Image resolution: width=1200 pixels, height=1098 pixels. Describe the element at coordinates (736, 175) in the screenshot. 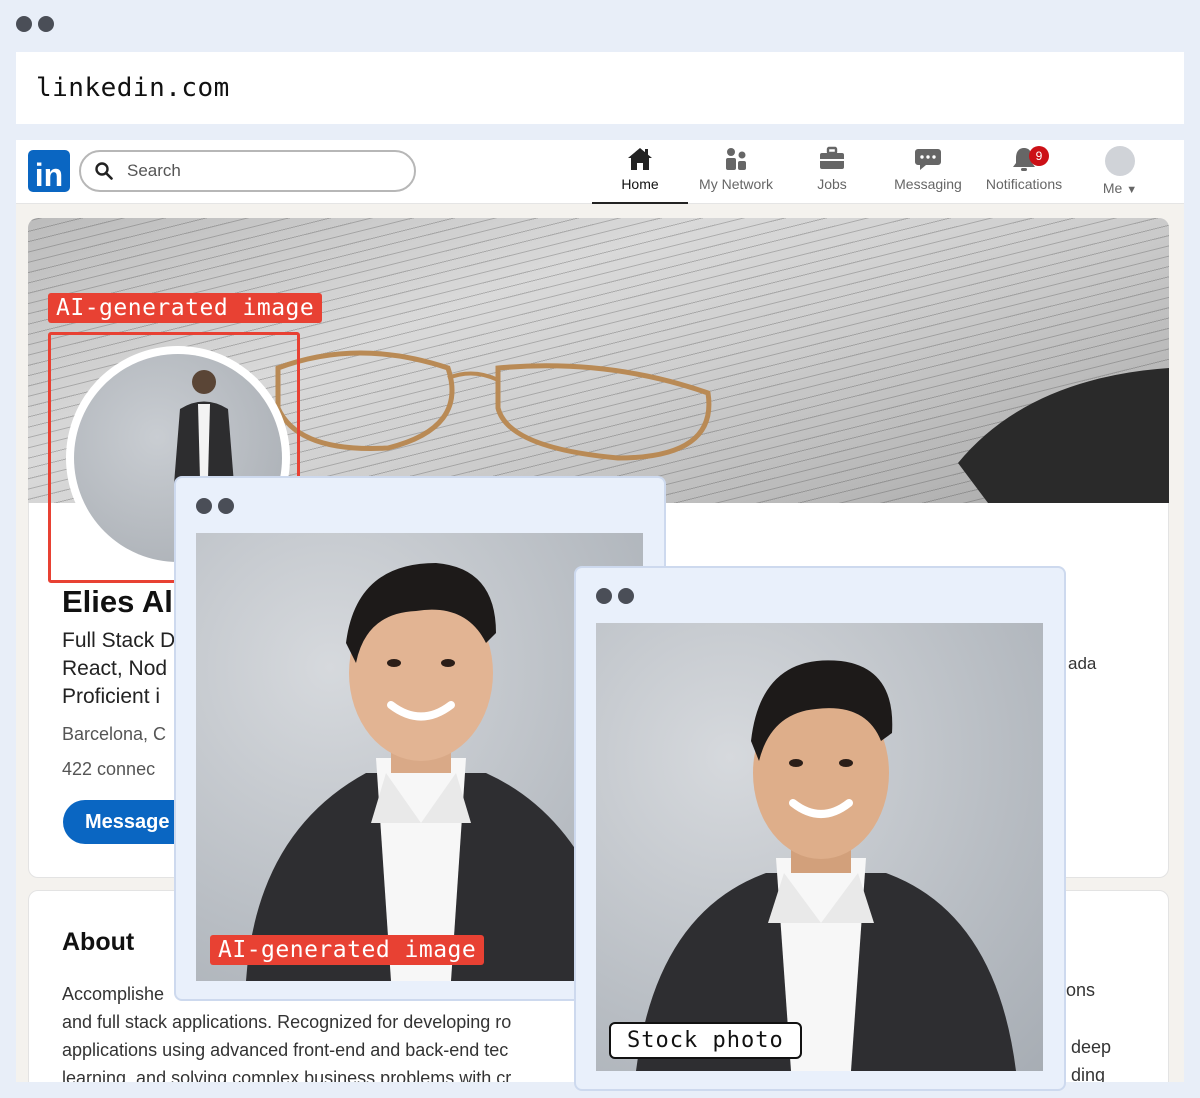

I see `nav-my-network: My Network` at that location.